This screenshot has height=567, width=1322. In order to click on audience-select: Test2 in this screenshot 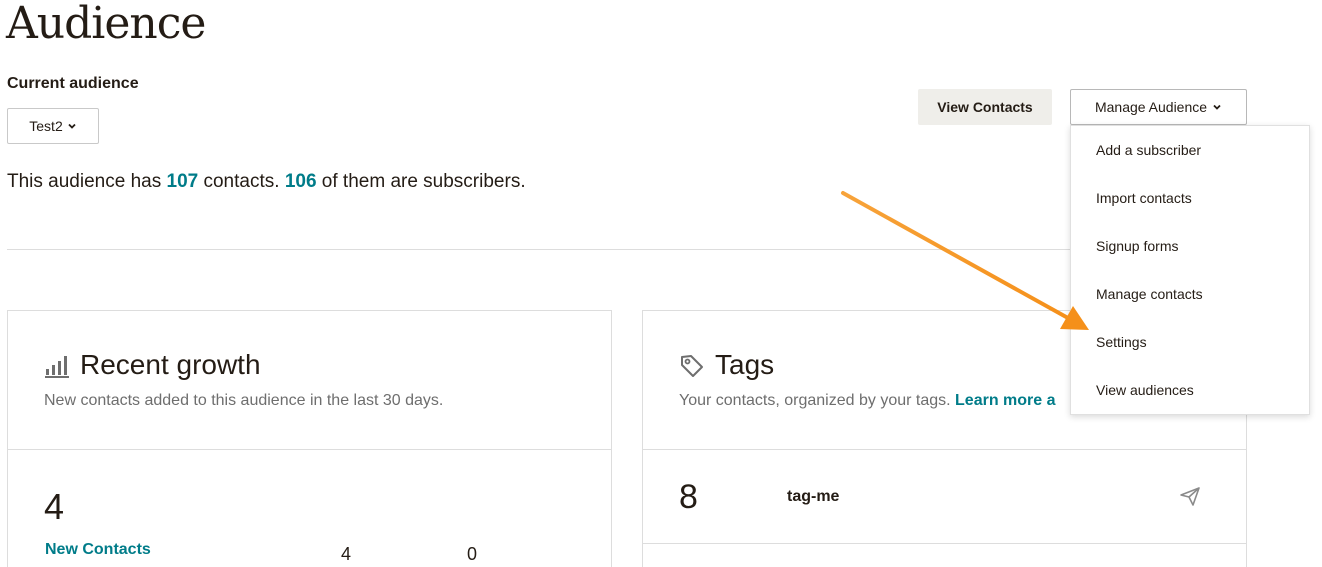, I will do `click(53, 126)`.